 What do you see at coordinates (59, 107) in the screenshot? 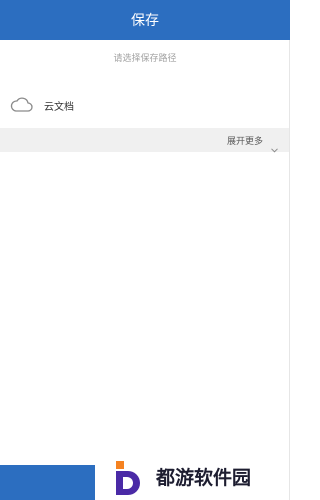
I see `location-label: 云文档` at bounding box center [59, 107].